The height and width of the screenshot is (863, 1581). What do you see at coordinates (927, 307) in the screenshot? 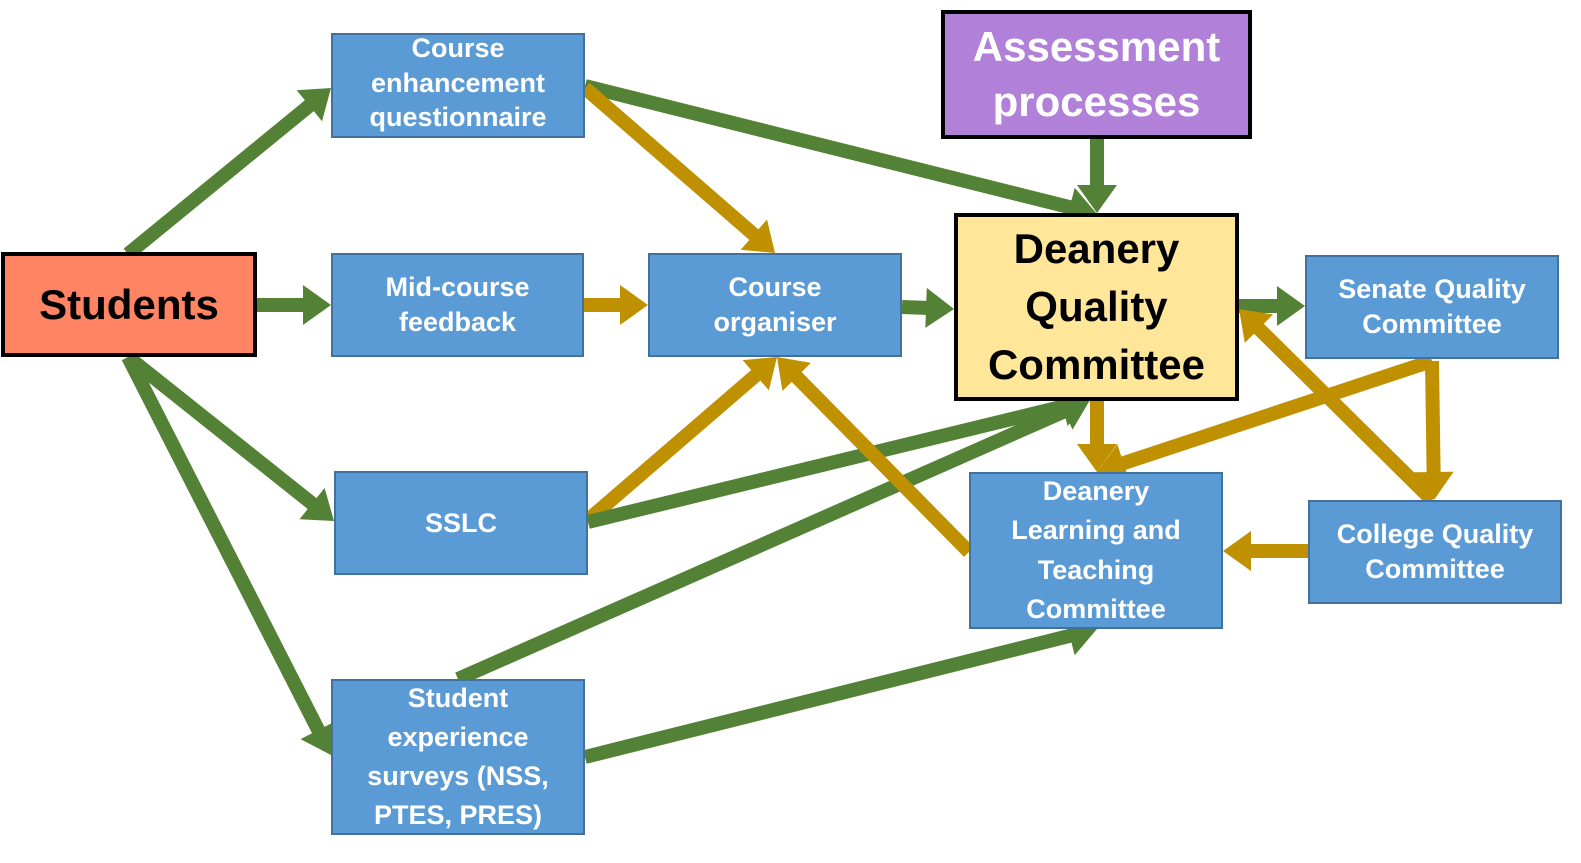
I see `arrow-co-to-dqc` at bounding box center [927, 307].